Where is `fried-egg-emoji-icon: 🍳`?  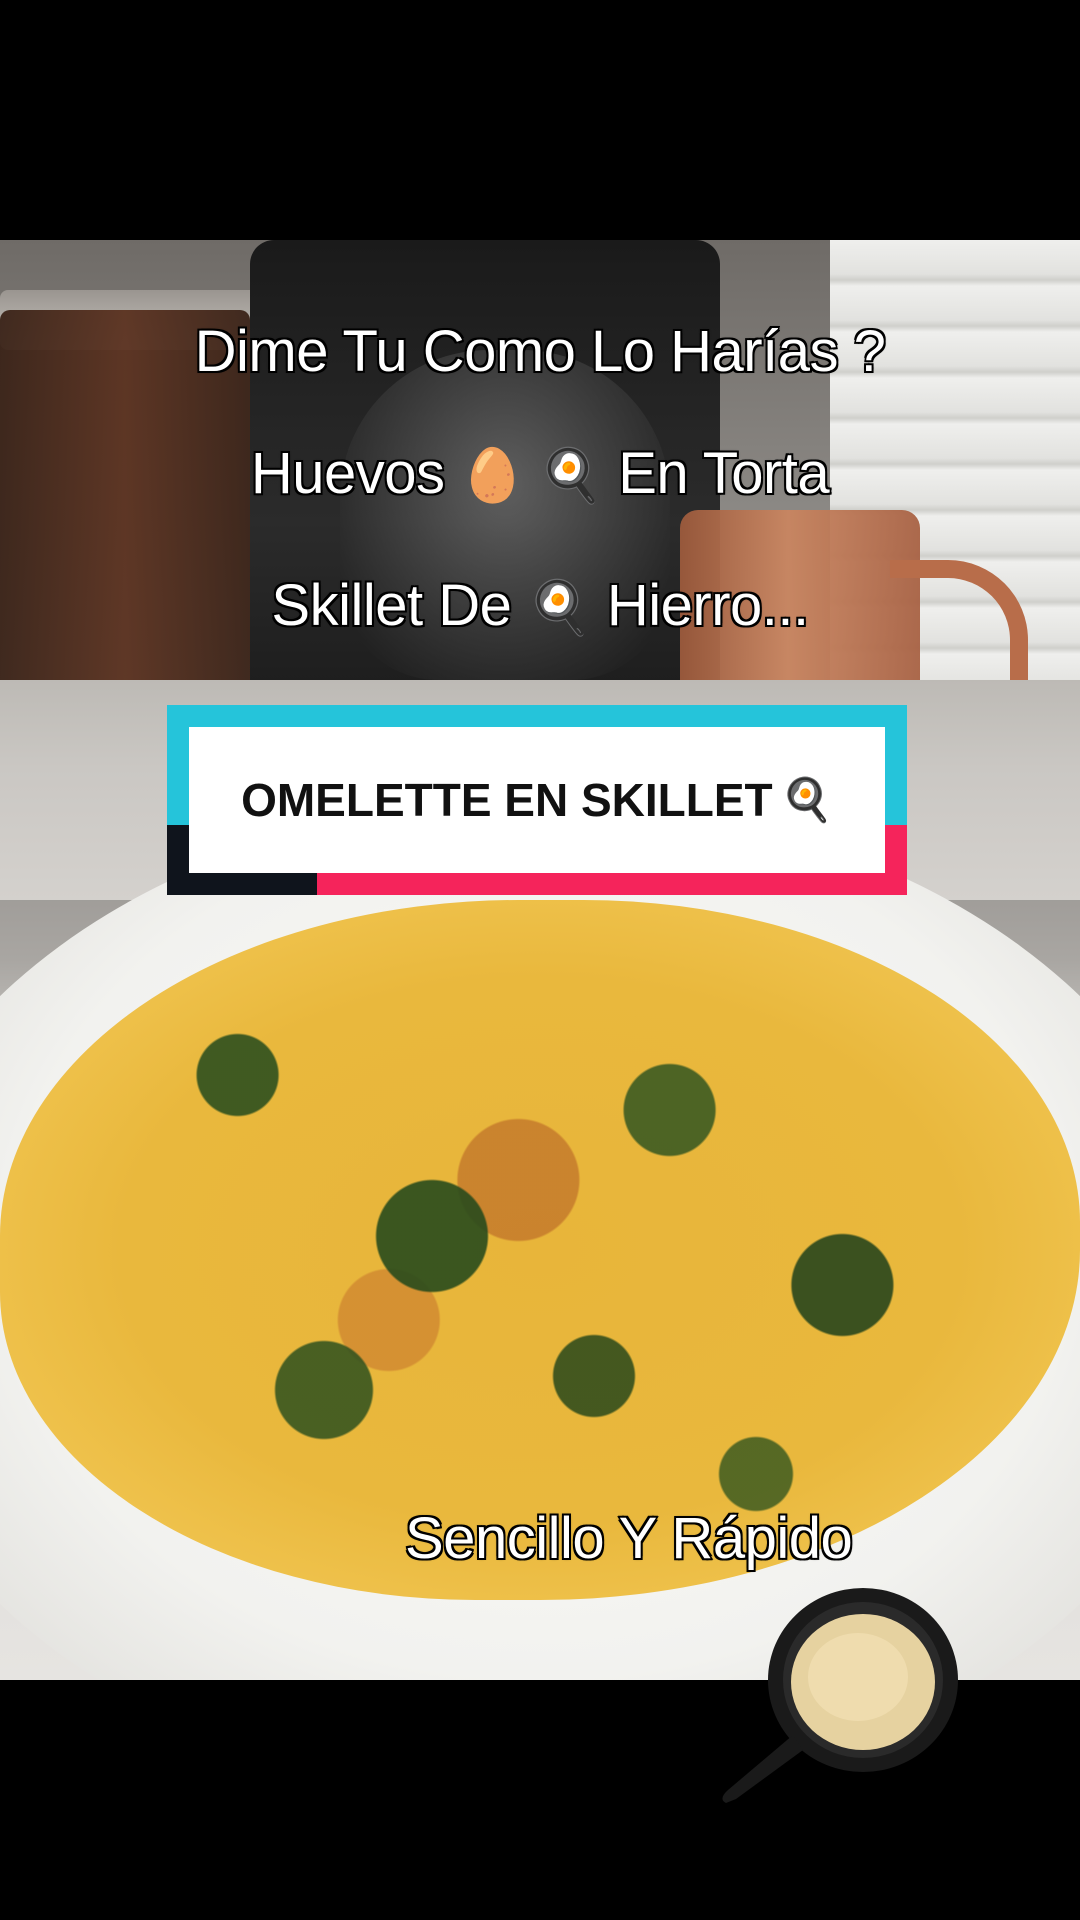
fried-egg-emoji-icon: 🍳 is located at coordinates (559, 608).